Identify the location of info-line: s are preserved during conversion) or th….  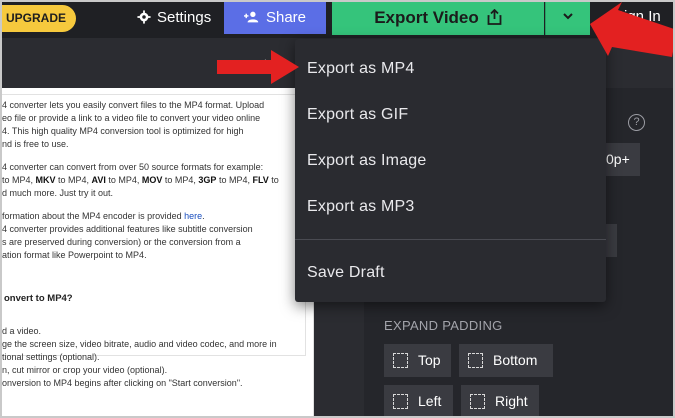
(121, 242).